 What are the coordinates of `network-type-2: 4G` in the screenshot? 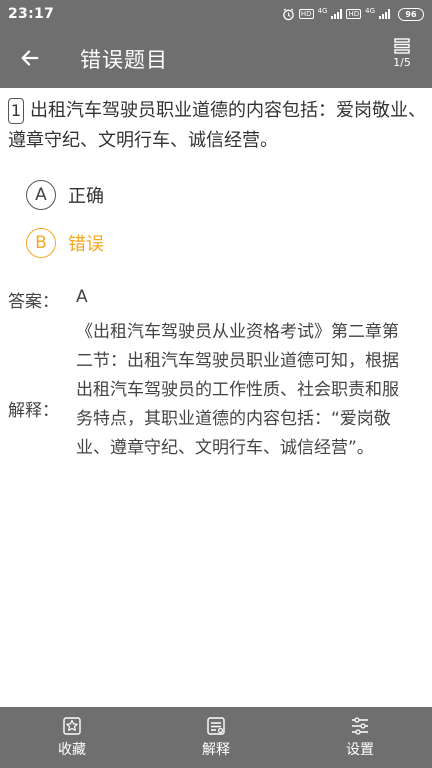 It's located at (370, 11).